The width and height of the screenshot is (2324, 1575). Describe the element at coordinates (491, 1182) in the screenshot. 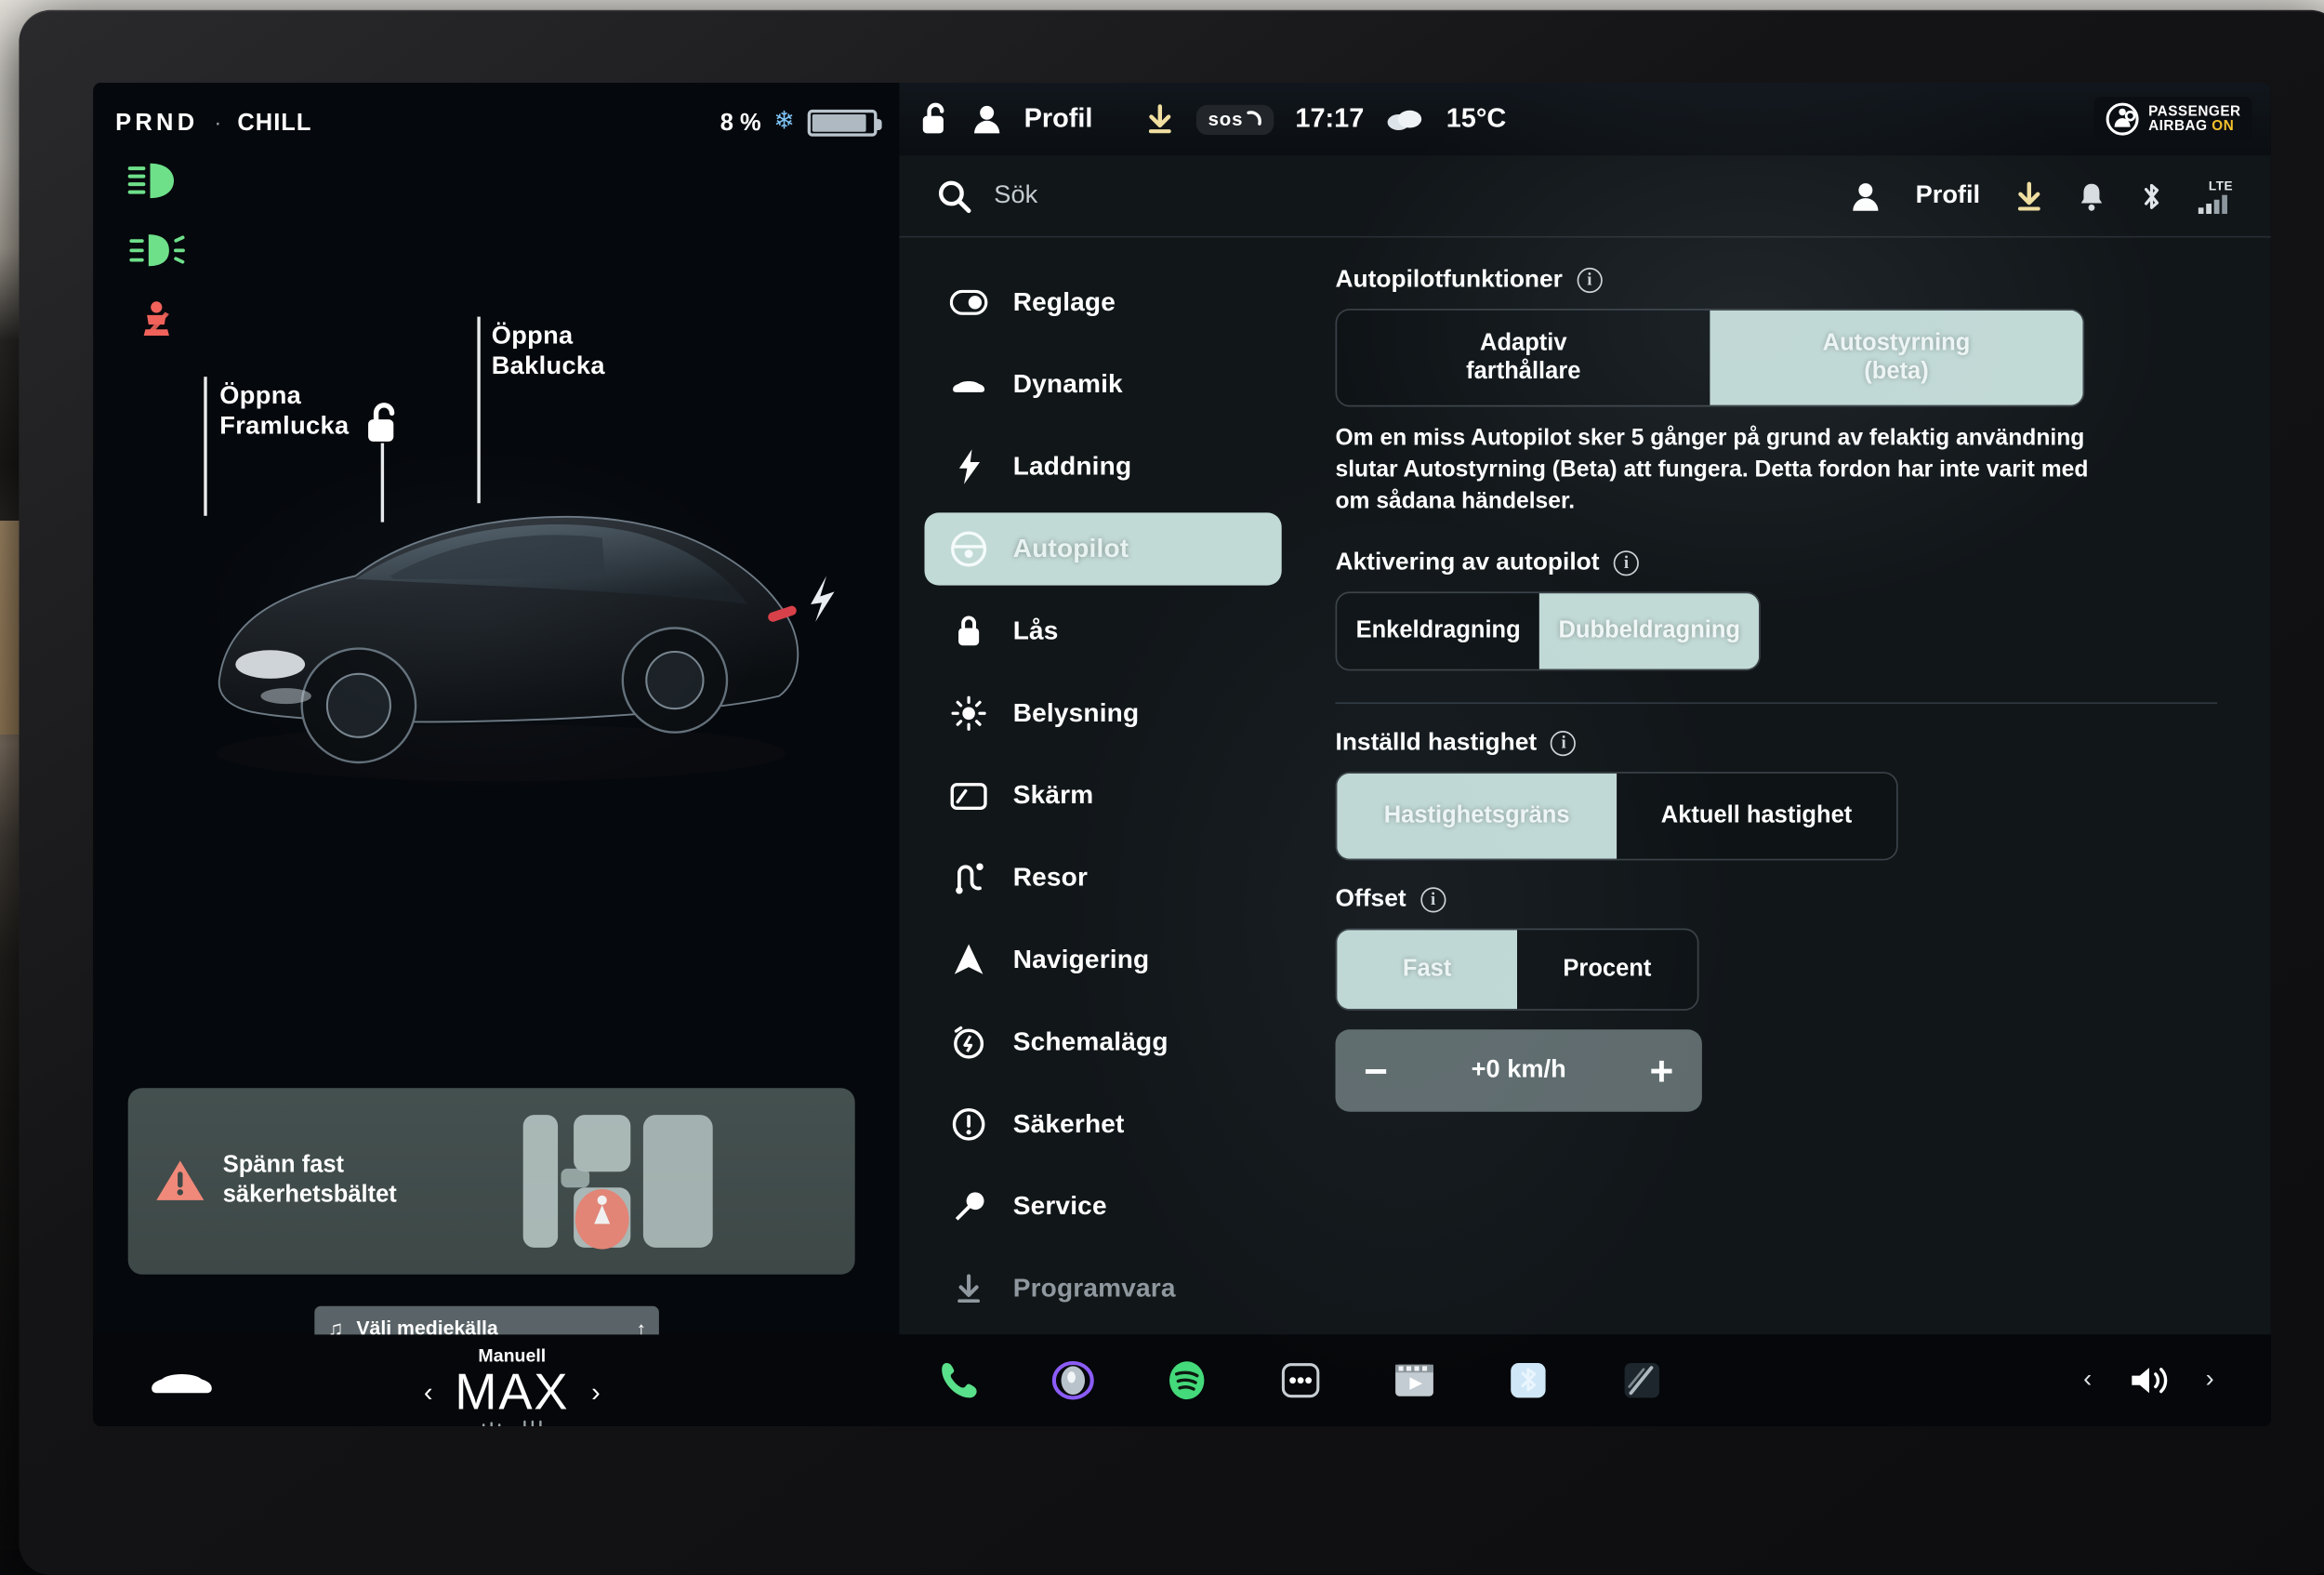

I see `seatbelt-alert-card: Spänn fast säkerhetsbältet` at that location.